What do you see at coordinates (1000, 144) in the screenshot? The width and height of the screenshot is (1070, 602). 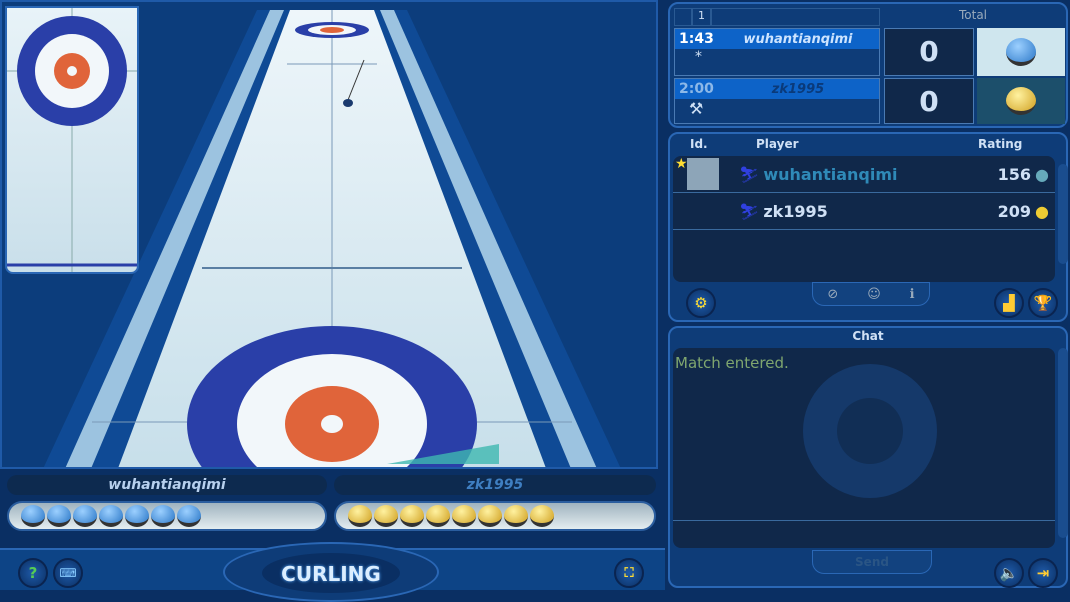 I see `rating-header: Rating` at bounding box center [1000, 144].